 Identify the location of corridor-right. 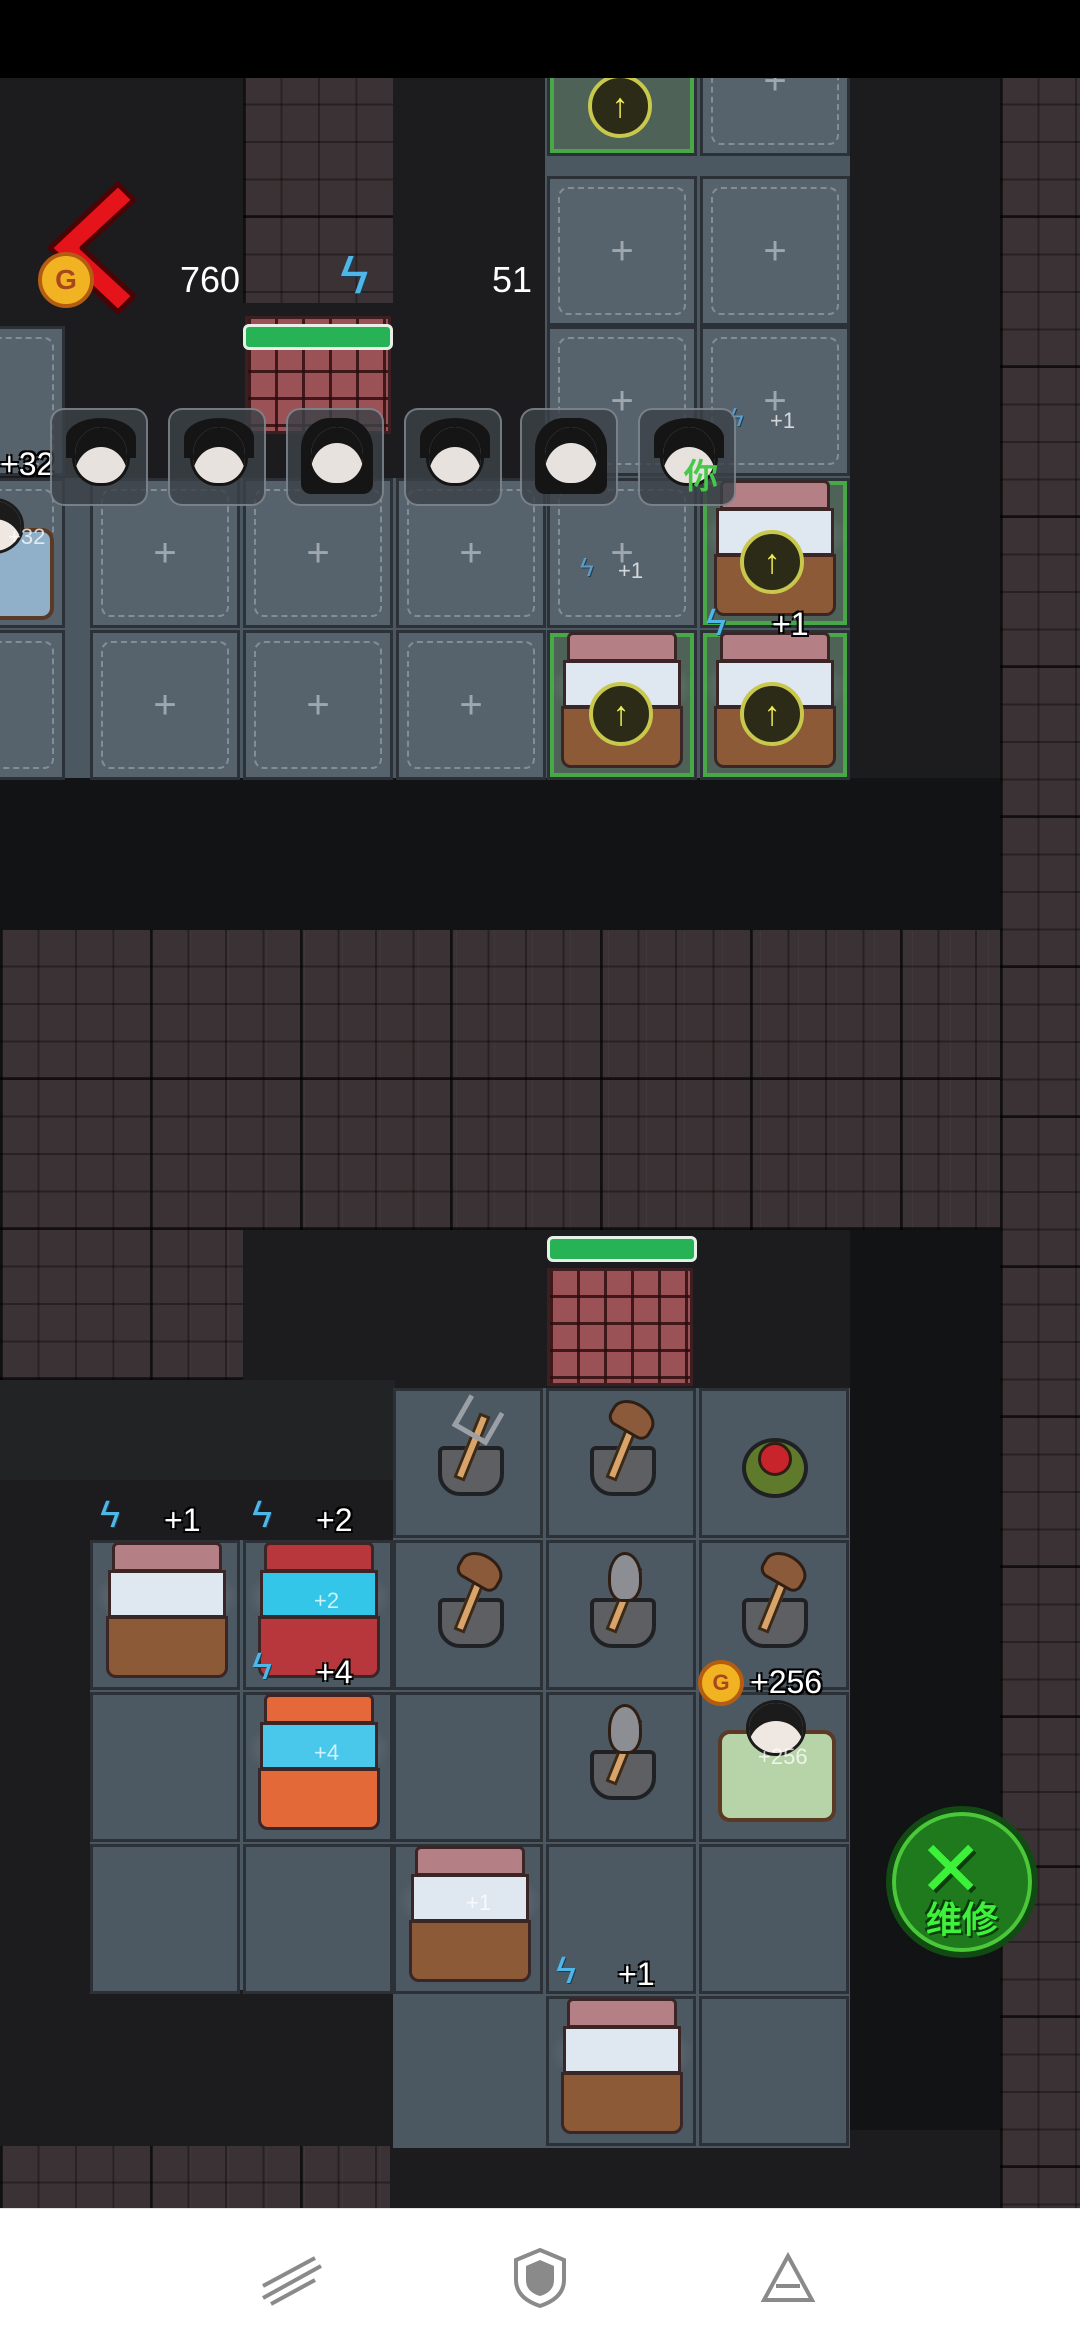
(925, 1680).